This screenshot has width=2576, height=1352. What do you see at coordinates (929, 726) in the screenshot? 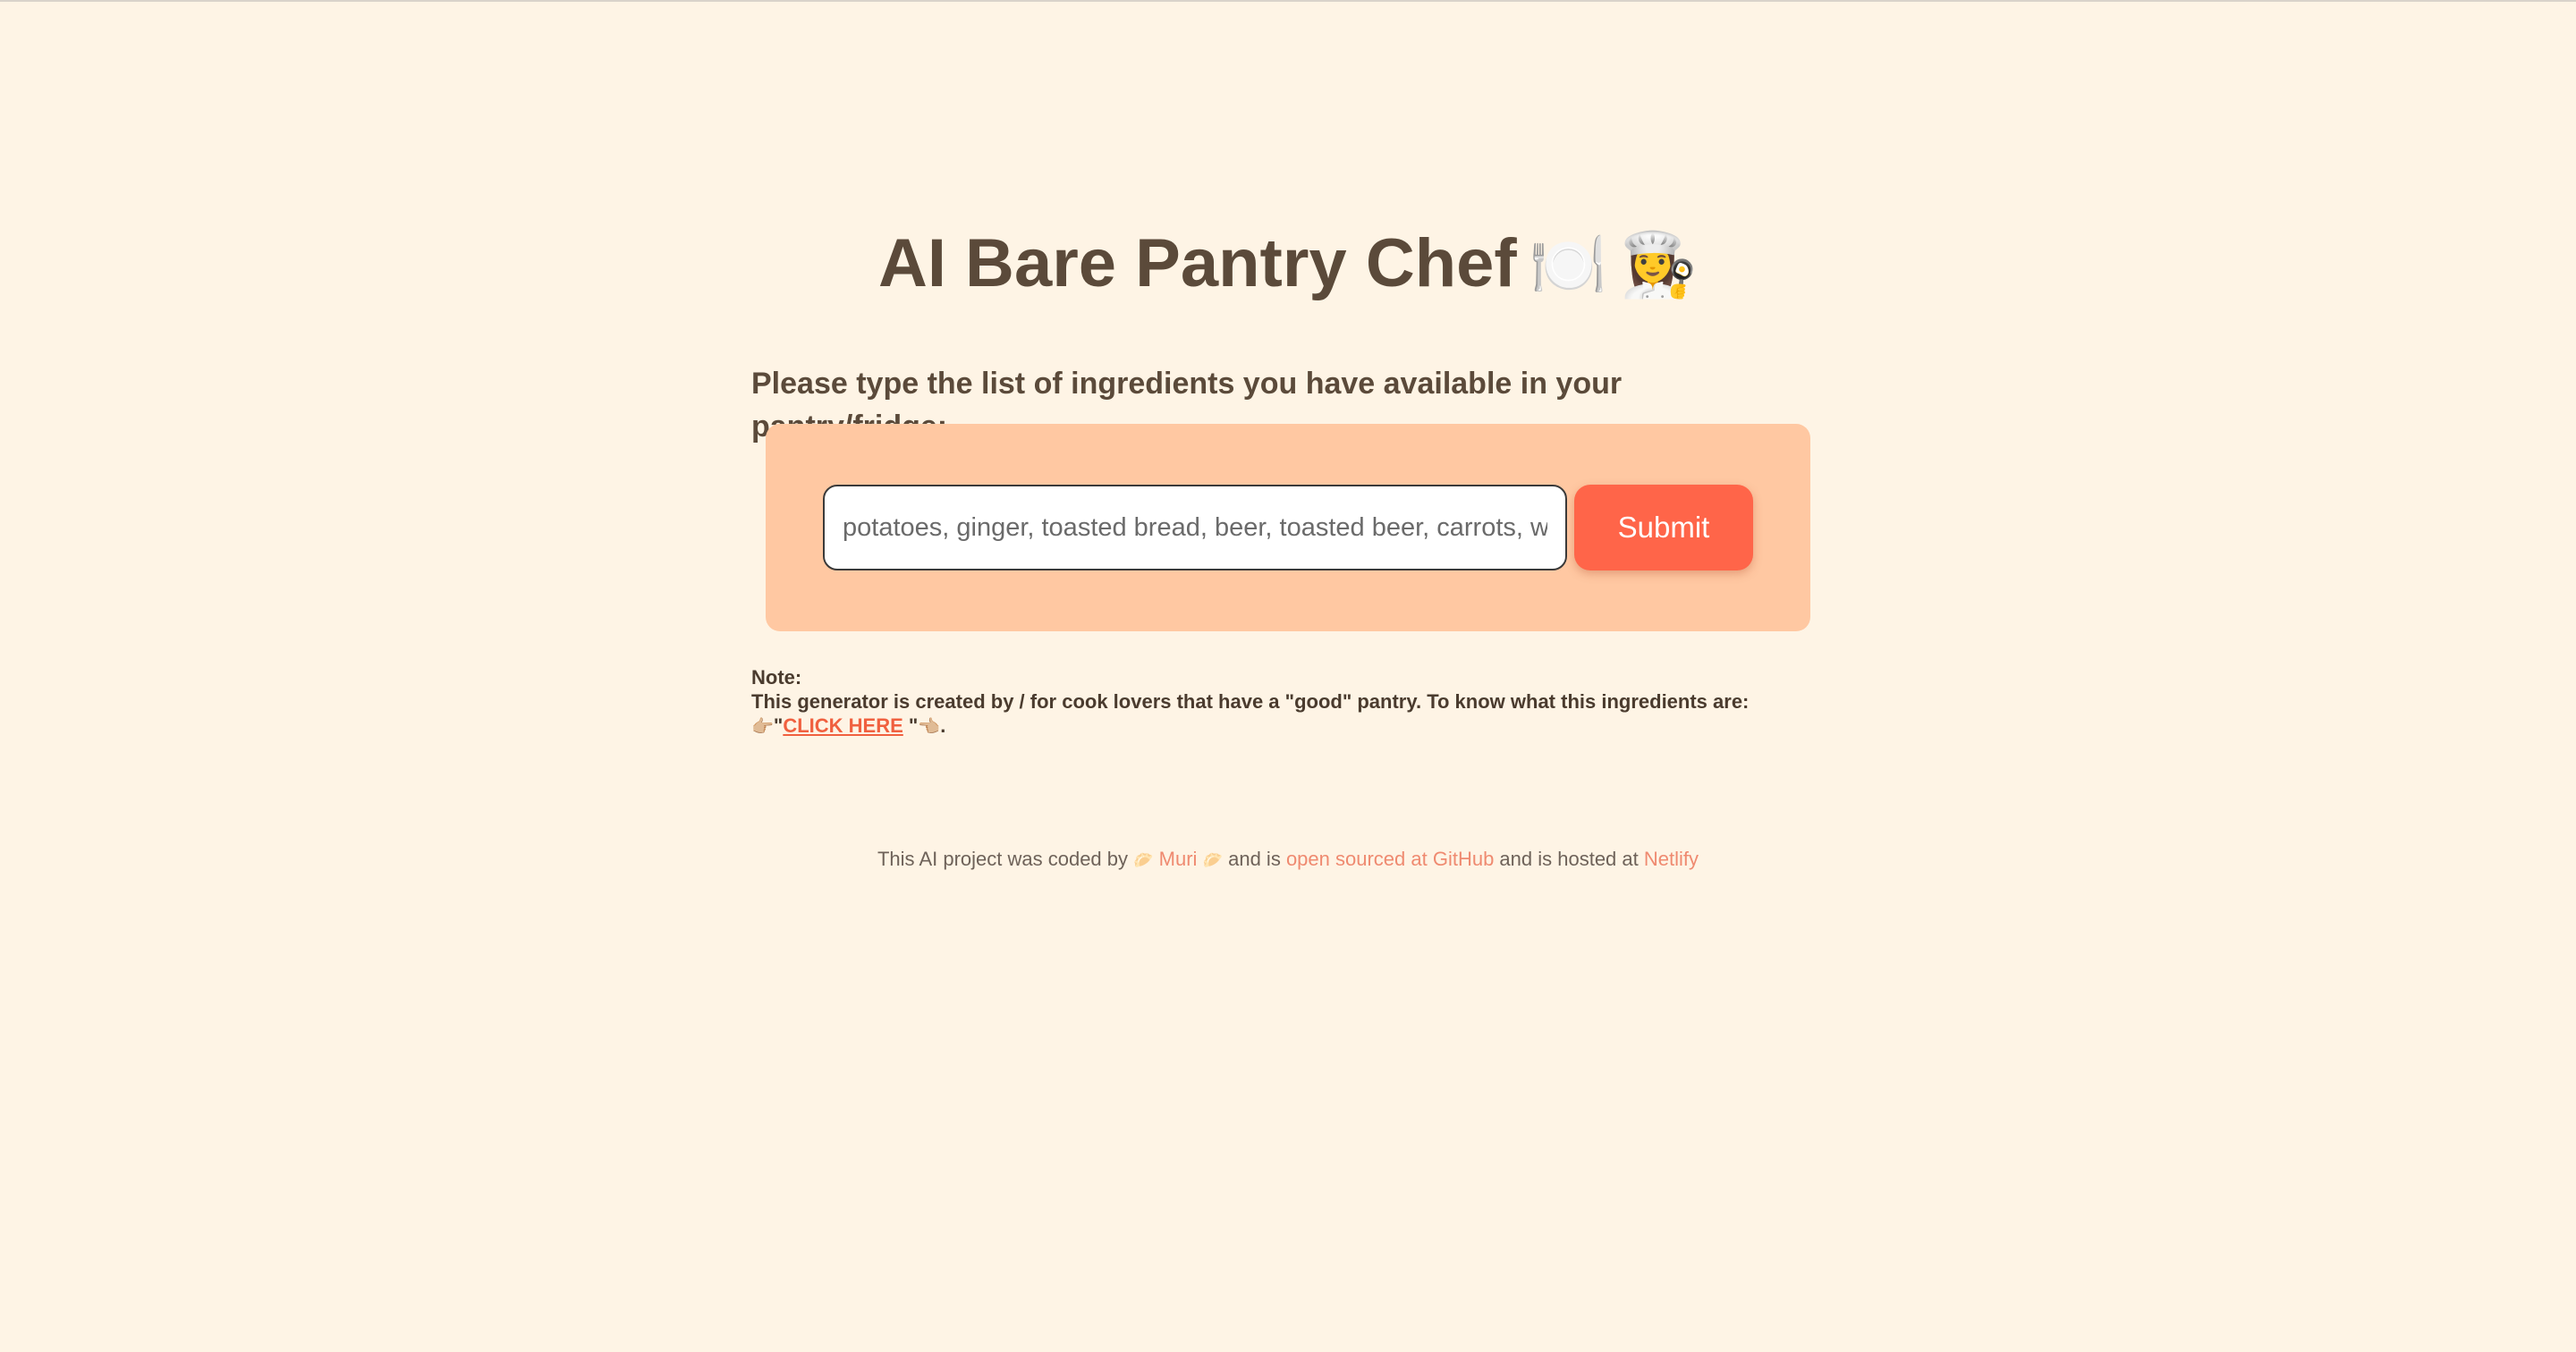
I see `pointing-left-hand-icon: 👈🏼` at bounding box center [929, 726].